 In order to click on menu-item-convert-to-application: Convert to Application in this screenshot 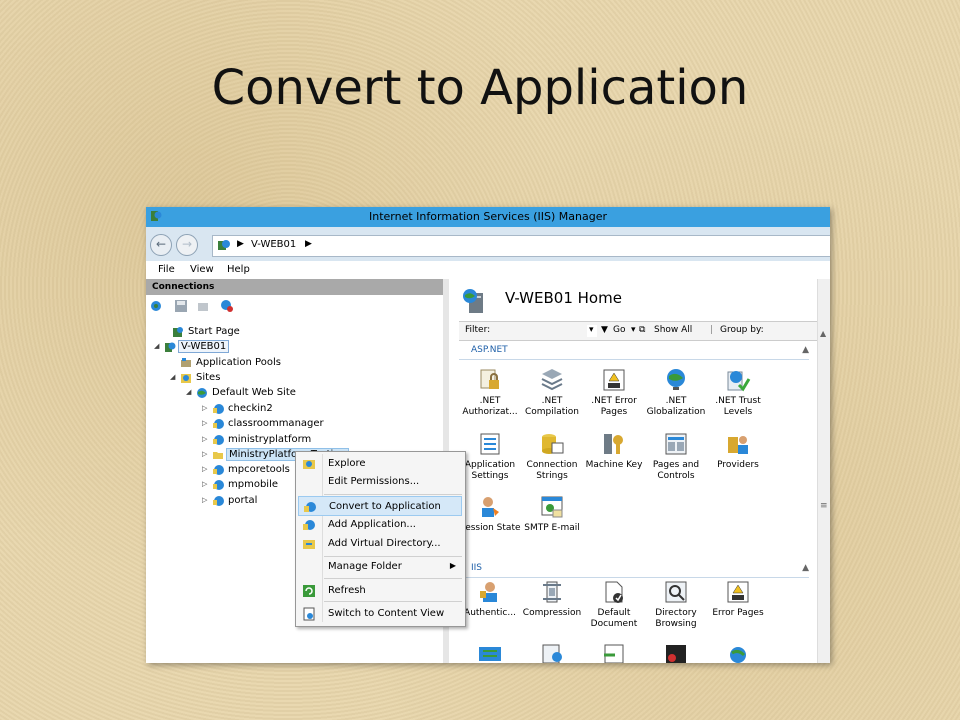, I will do `click(380, 506)`.